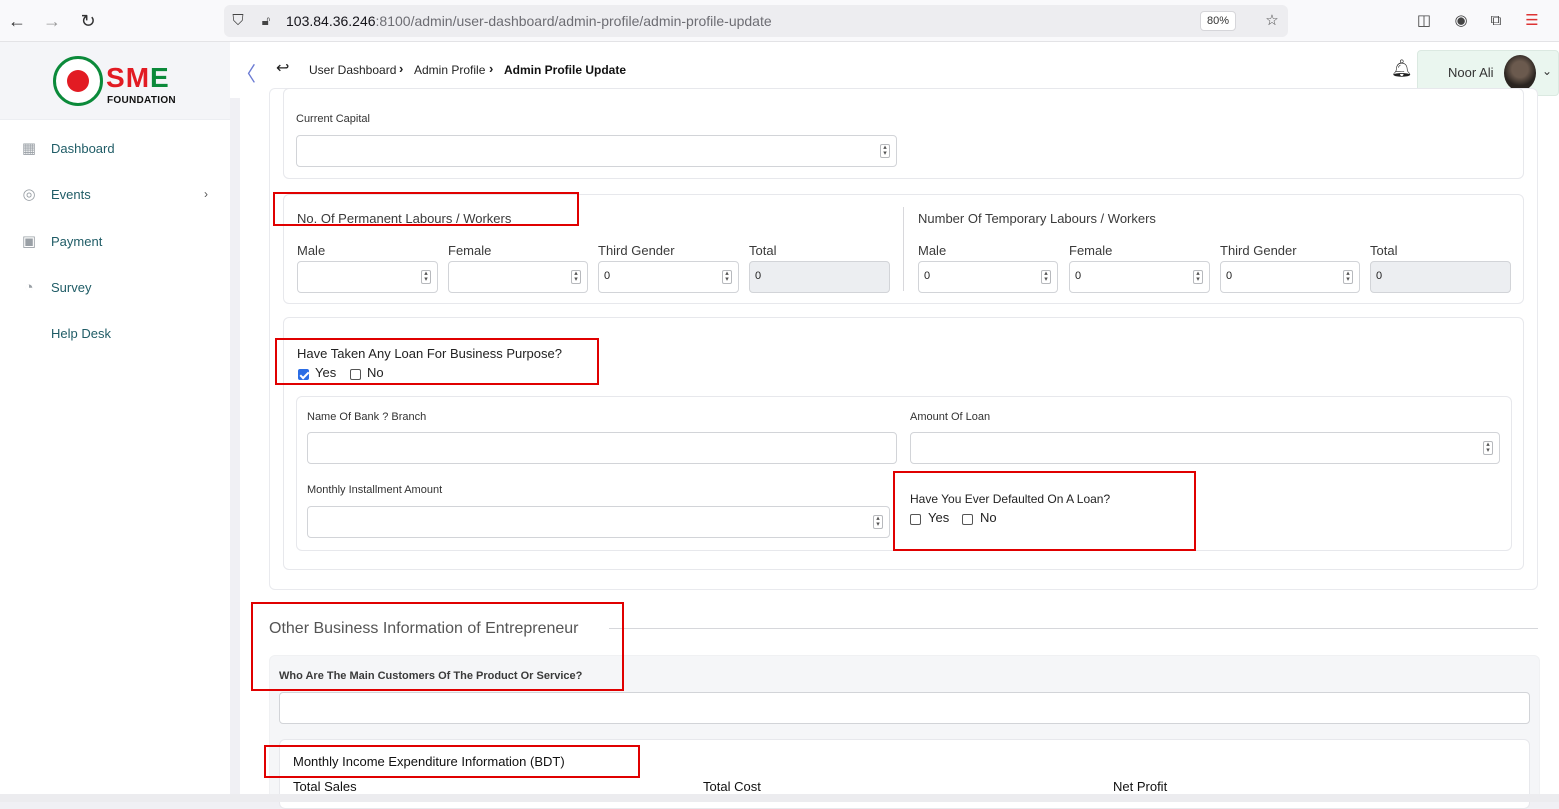 Image resolution: width=1559 pixels, height=809 pixels. I want to click on perm-male-label: Male, so click(311, 250).